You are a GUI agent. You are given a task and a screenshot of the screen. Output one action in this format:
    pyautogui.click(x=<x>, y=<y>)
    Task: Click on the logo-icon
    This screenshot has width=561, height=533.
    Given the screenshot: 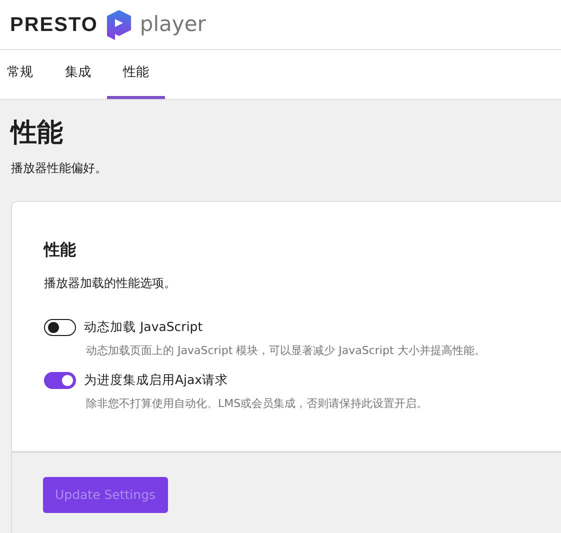 What is the action you would take?
    pyautogui.click(x=119, y=25)
    